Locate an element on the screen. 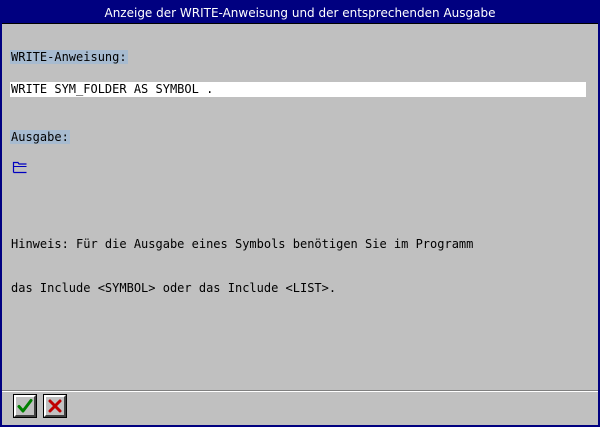 This screenshot has height=427, width=600. button-toolbar is located at coordinates (300, 408).